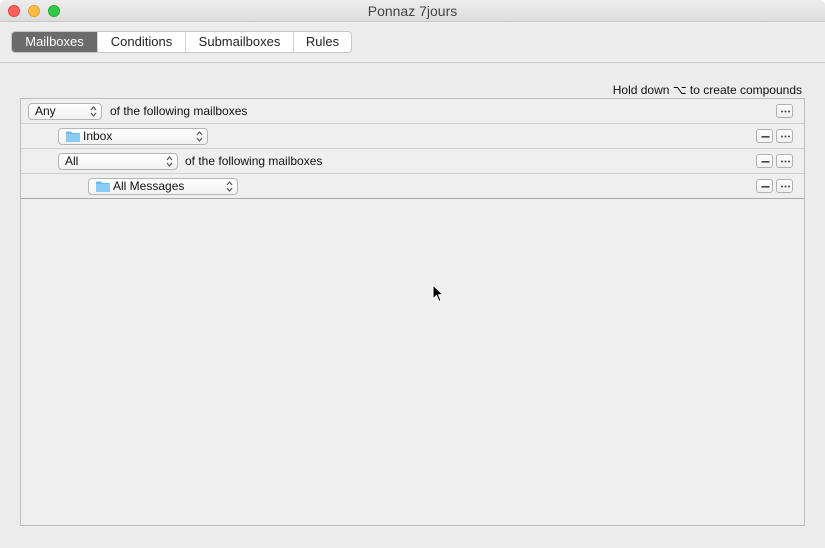 Image resolution: width=825 pixels, height=548 pixels. Describe the element at coordinates (149, 186) in the screenshot. I see `mailbox-value: All Messages` at that location.